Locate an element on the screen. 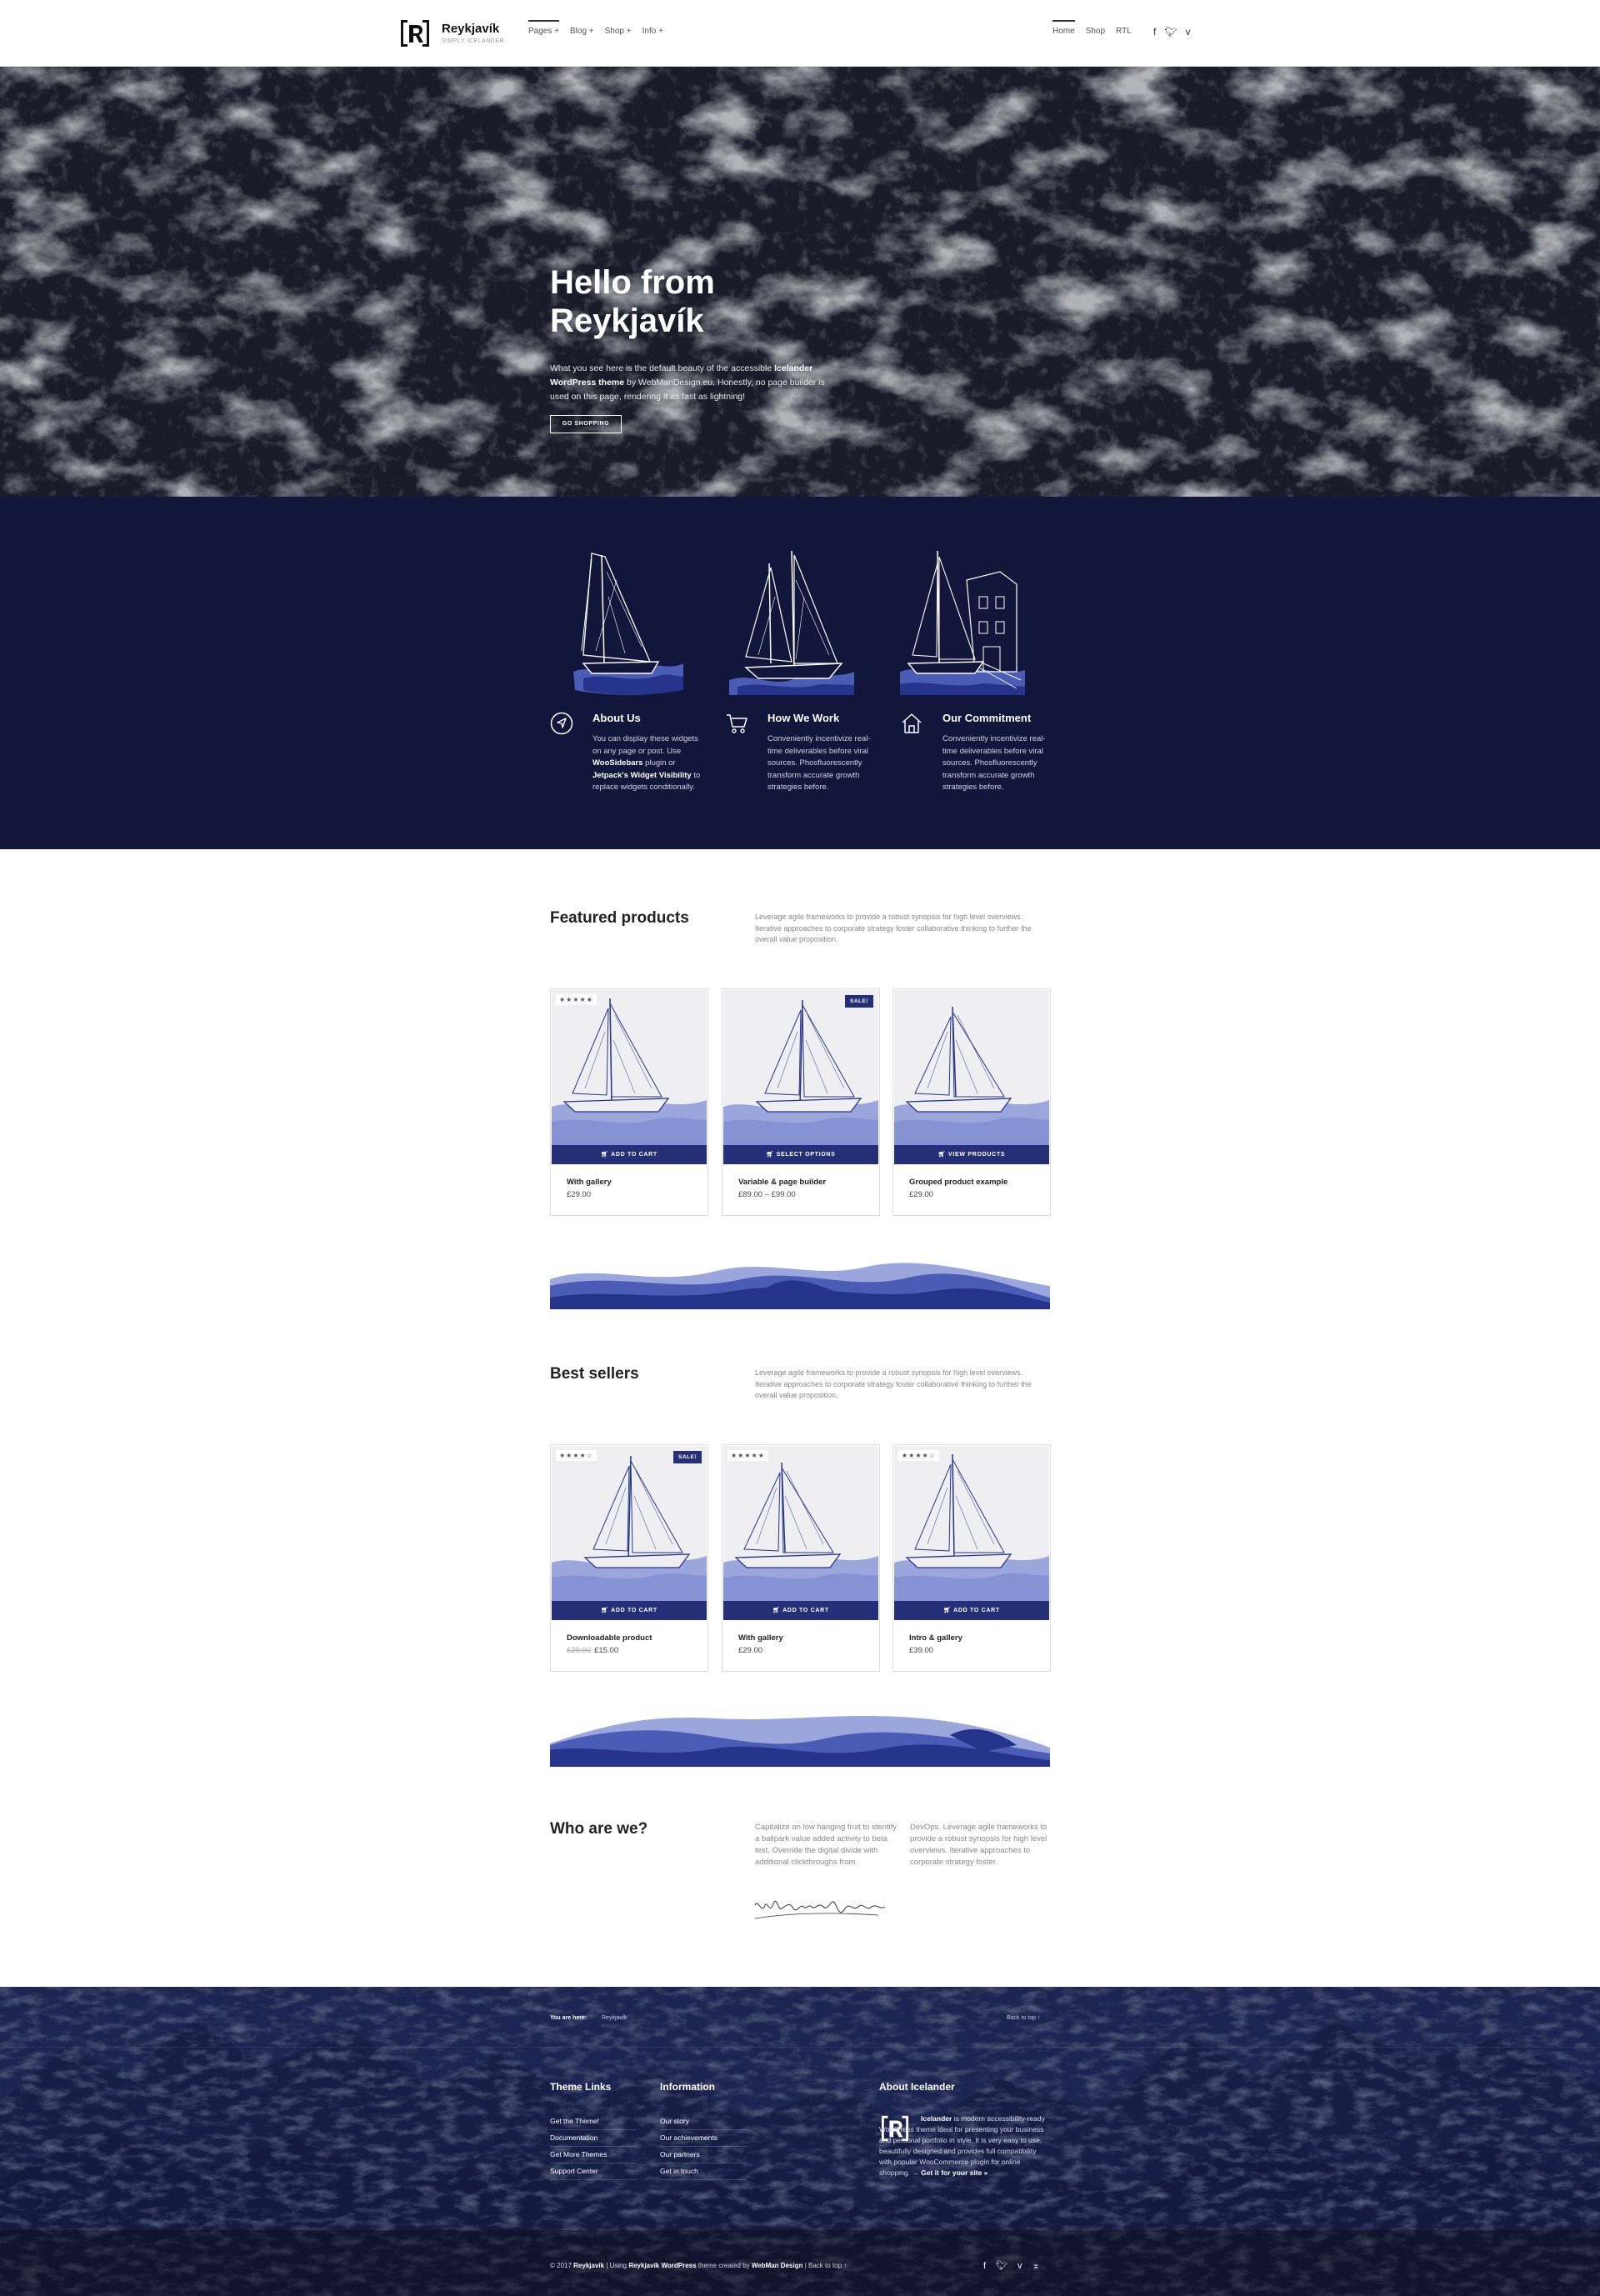  footer-link: Our story is located at coordinates (703, 2123).